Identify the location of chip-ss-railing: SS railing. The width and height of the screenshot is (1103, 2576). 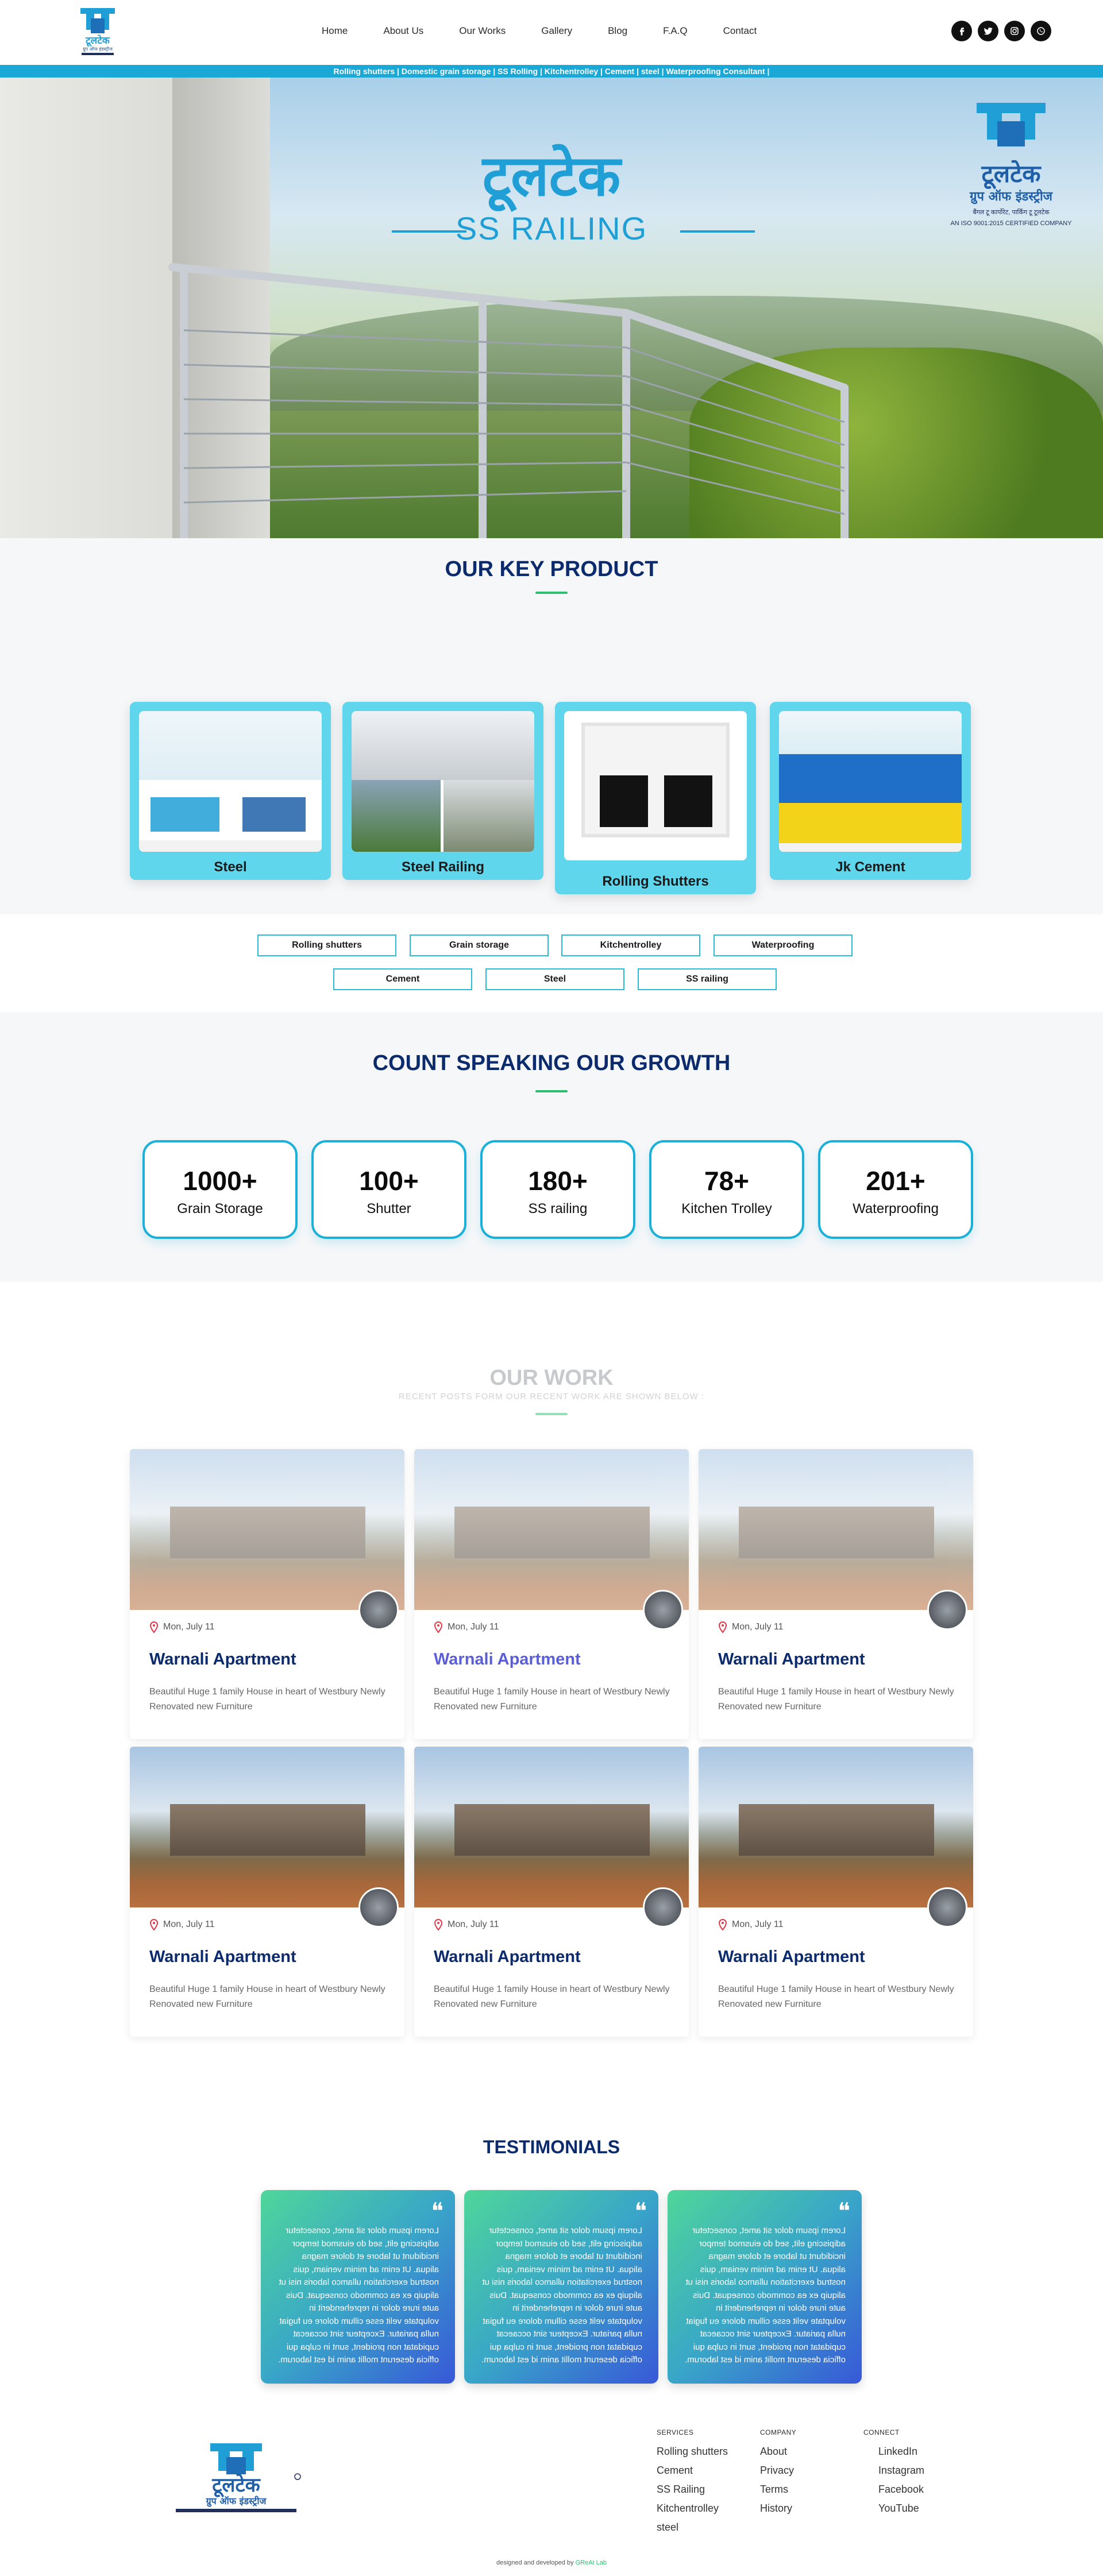
(707, 979).